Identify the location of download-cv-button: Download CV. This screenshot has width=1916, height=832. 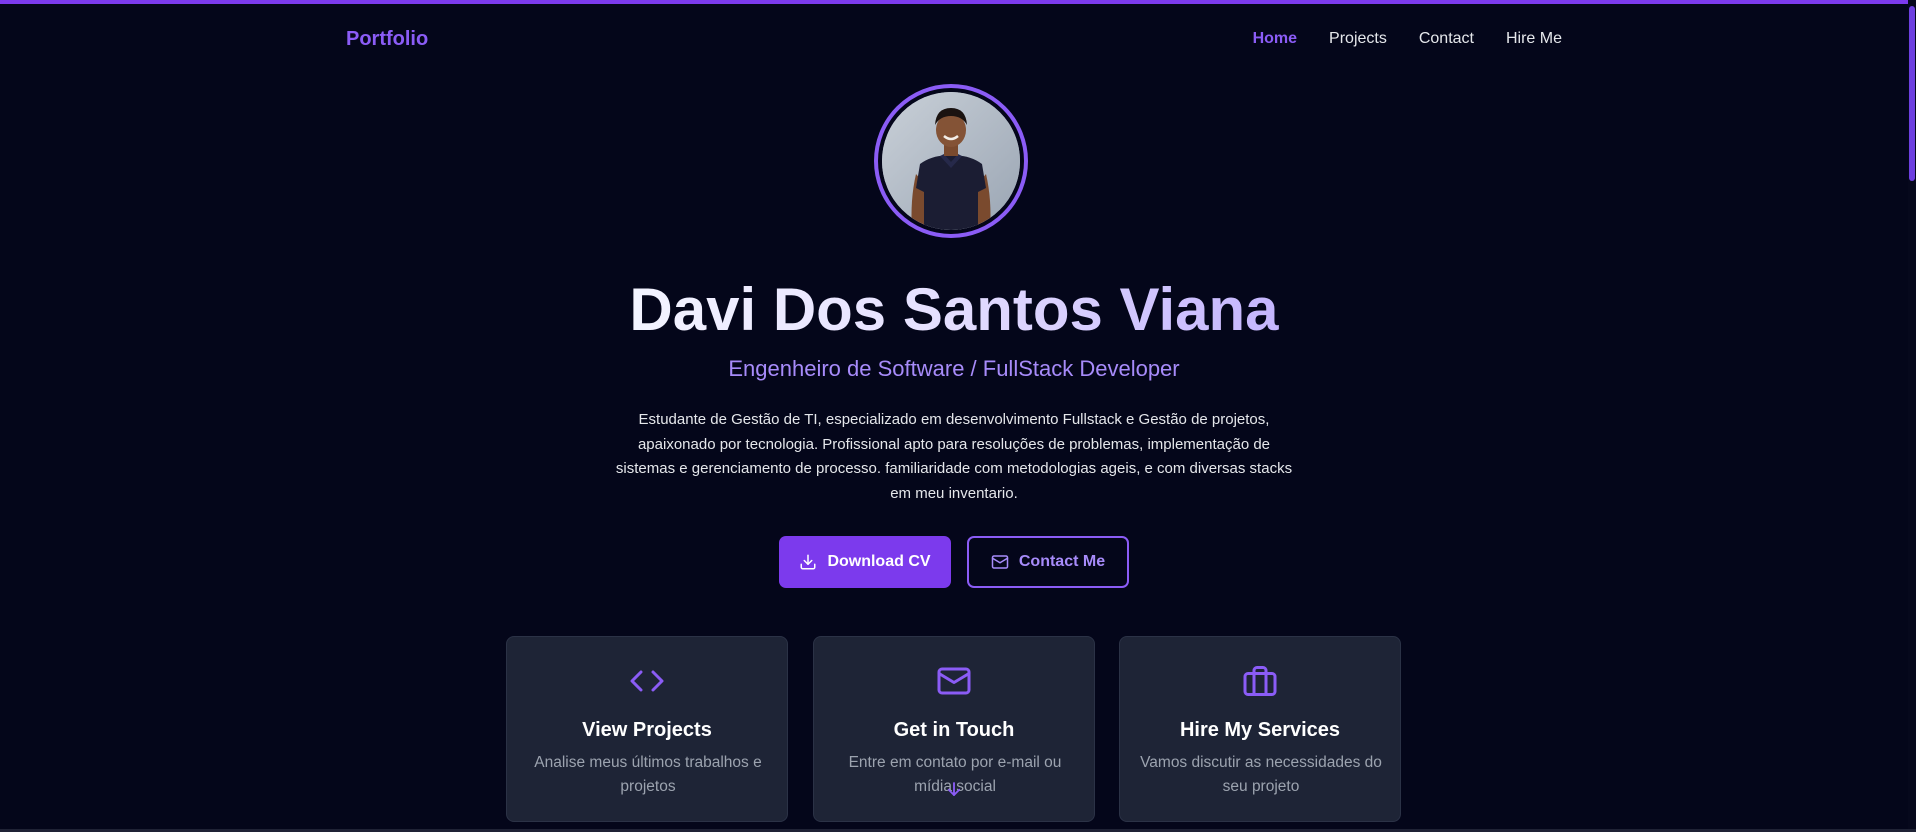
(865, 562).